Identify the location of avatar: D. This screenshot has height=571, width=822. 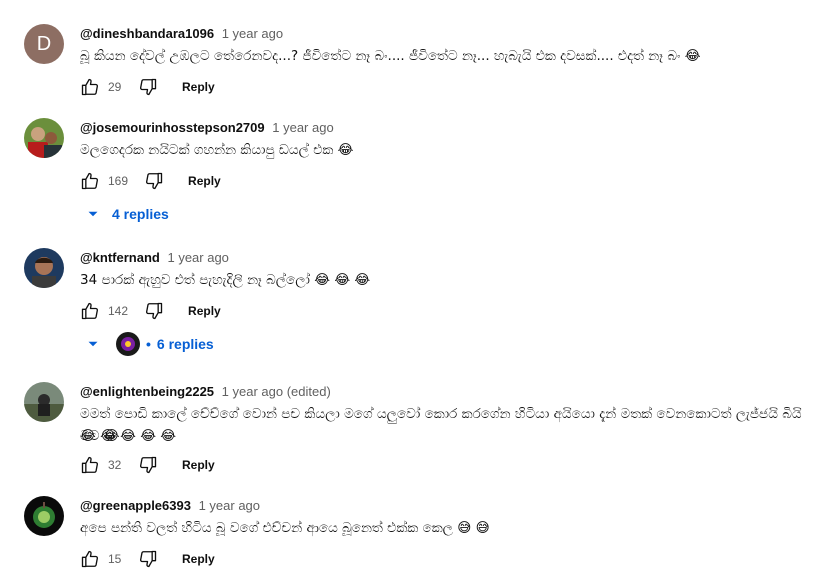
(44, 44).